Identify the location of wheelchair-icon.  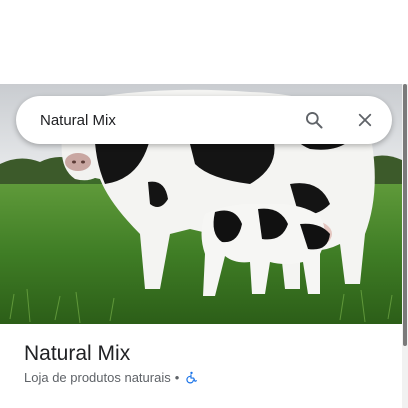
(191, 377).